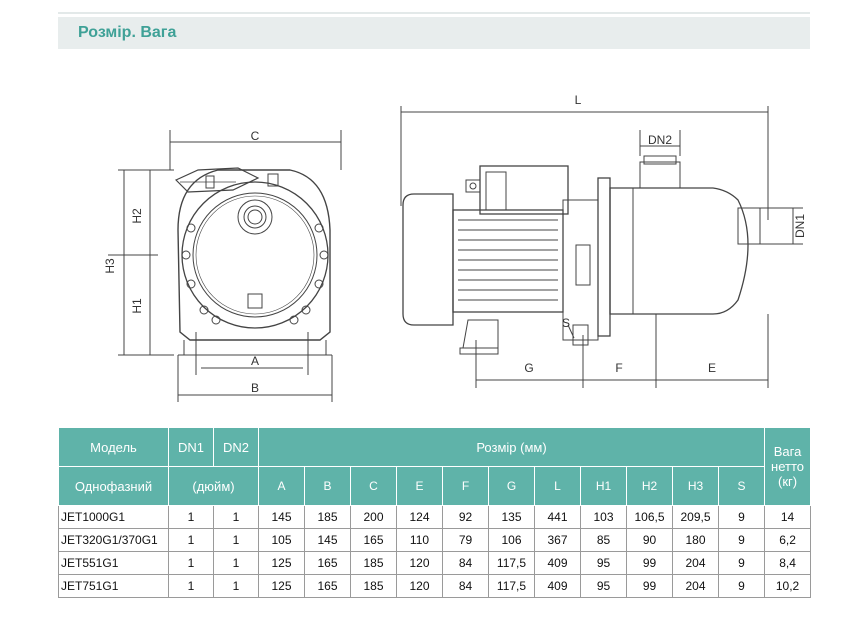 This screenshot has height=618, width=844. I want to click on cell-h1: 103, so click(603, 517).